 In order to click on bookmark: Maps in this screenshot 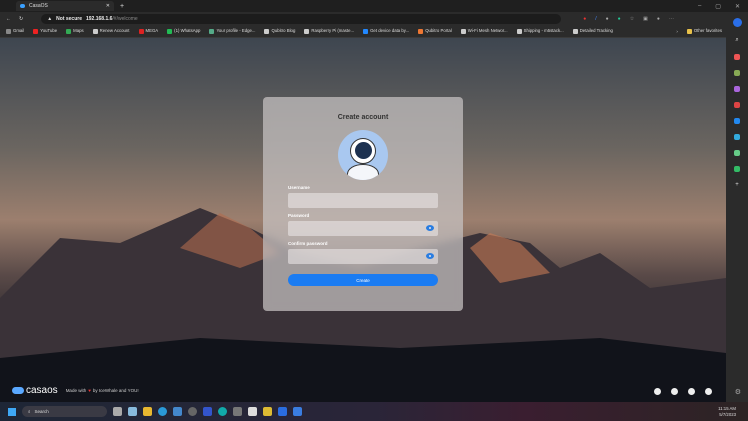, I will do `click(75, 31)`.